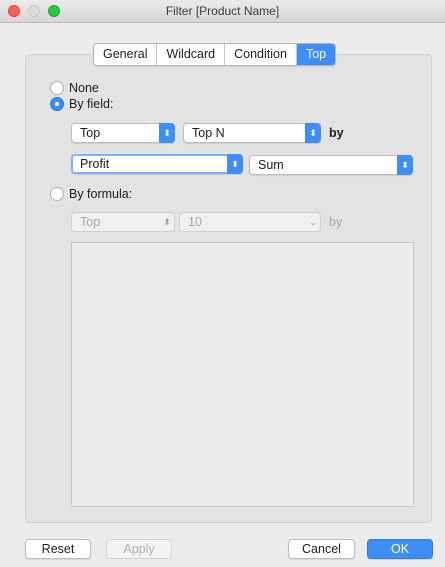 Image resolution: width=445 pixels, height=567 pixels. What do you see at coordinates (57, 88) in the screenshot?
I see `none-radio` at bounding box center [57, 88].